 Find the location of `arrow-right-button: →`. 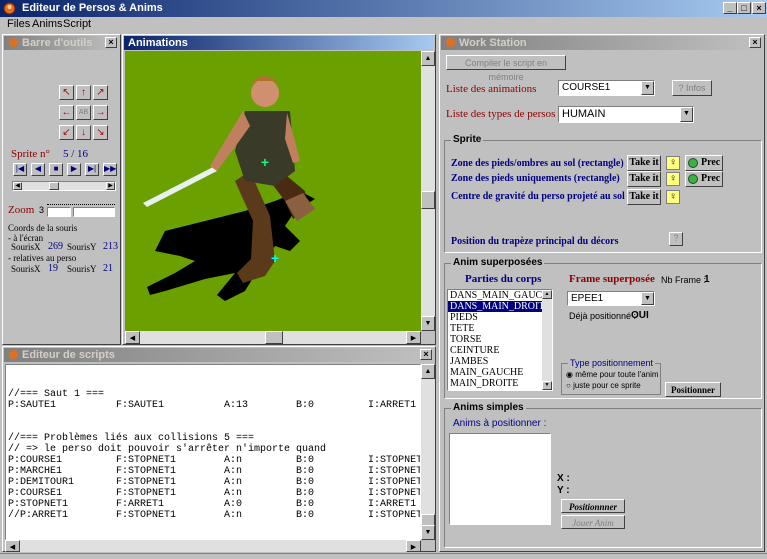

arrow-right-button: → is located at coordinates (100, 112).